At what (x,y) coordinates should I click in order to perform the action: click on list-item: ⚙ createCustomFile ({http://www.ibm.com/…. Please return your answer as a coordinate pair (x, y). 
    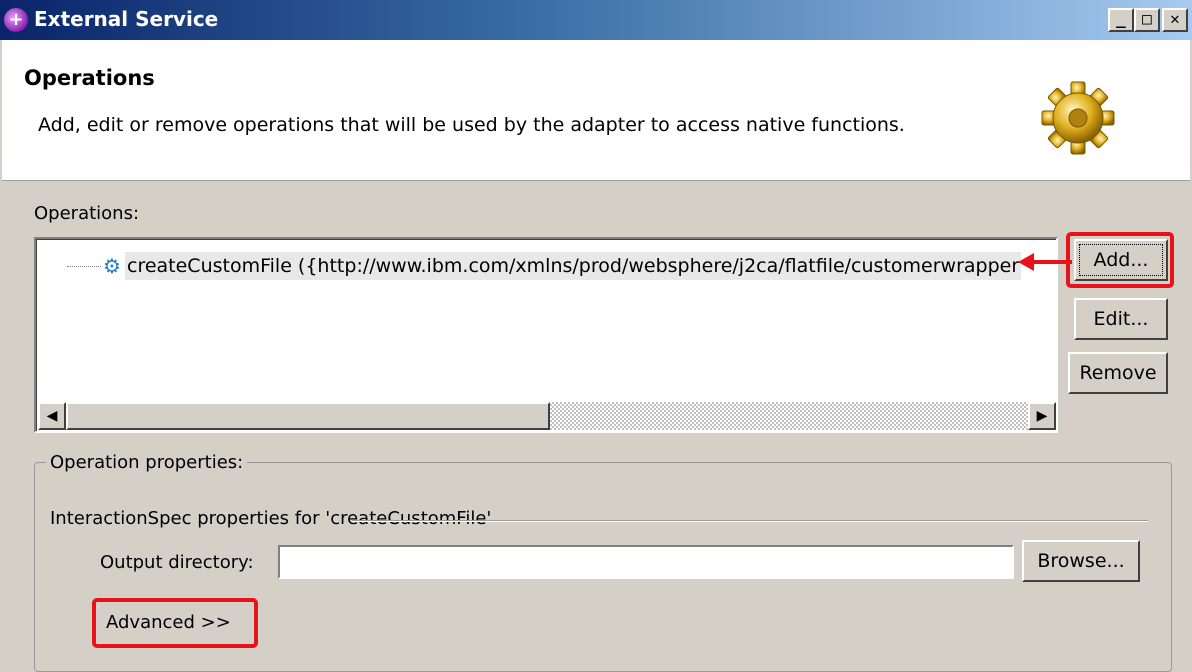
    Looking at the image, I should click on (546, 266).